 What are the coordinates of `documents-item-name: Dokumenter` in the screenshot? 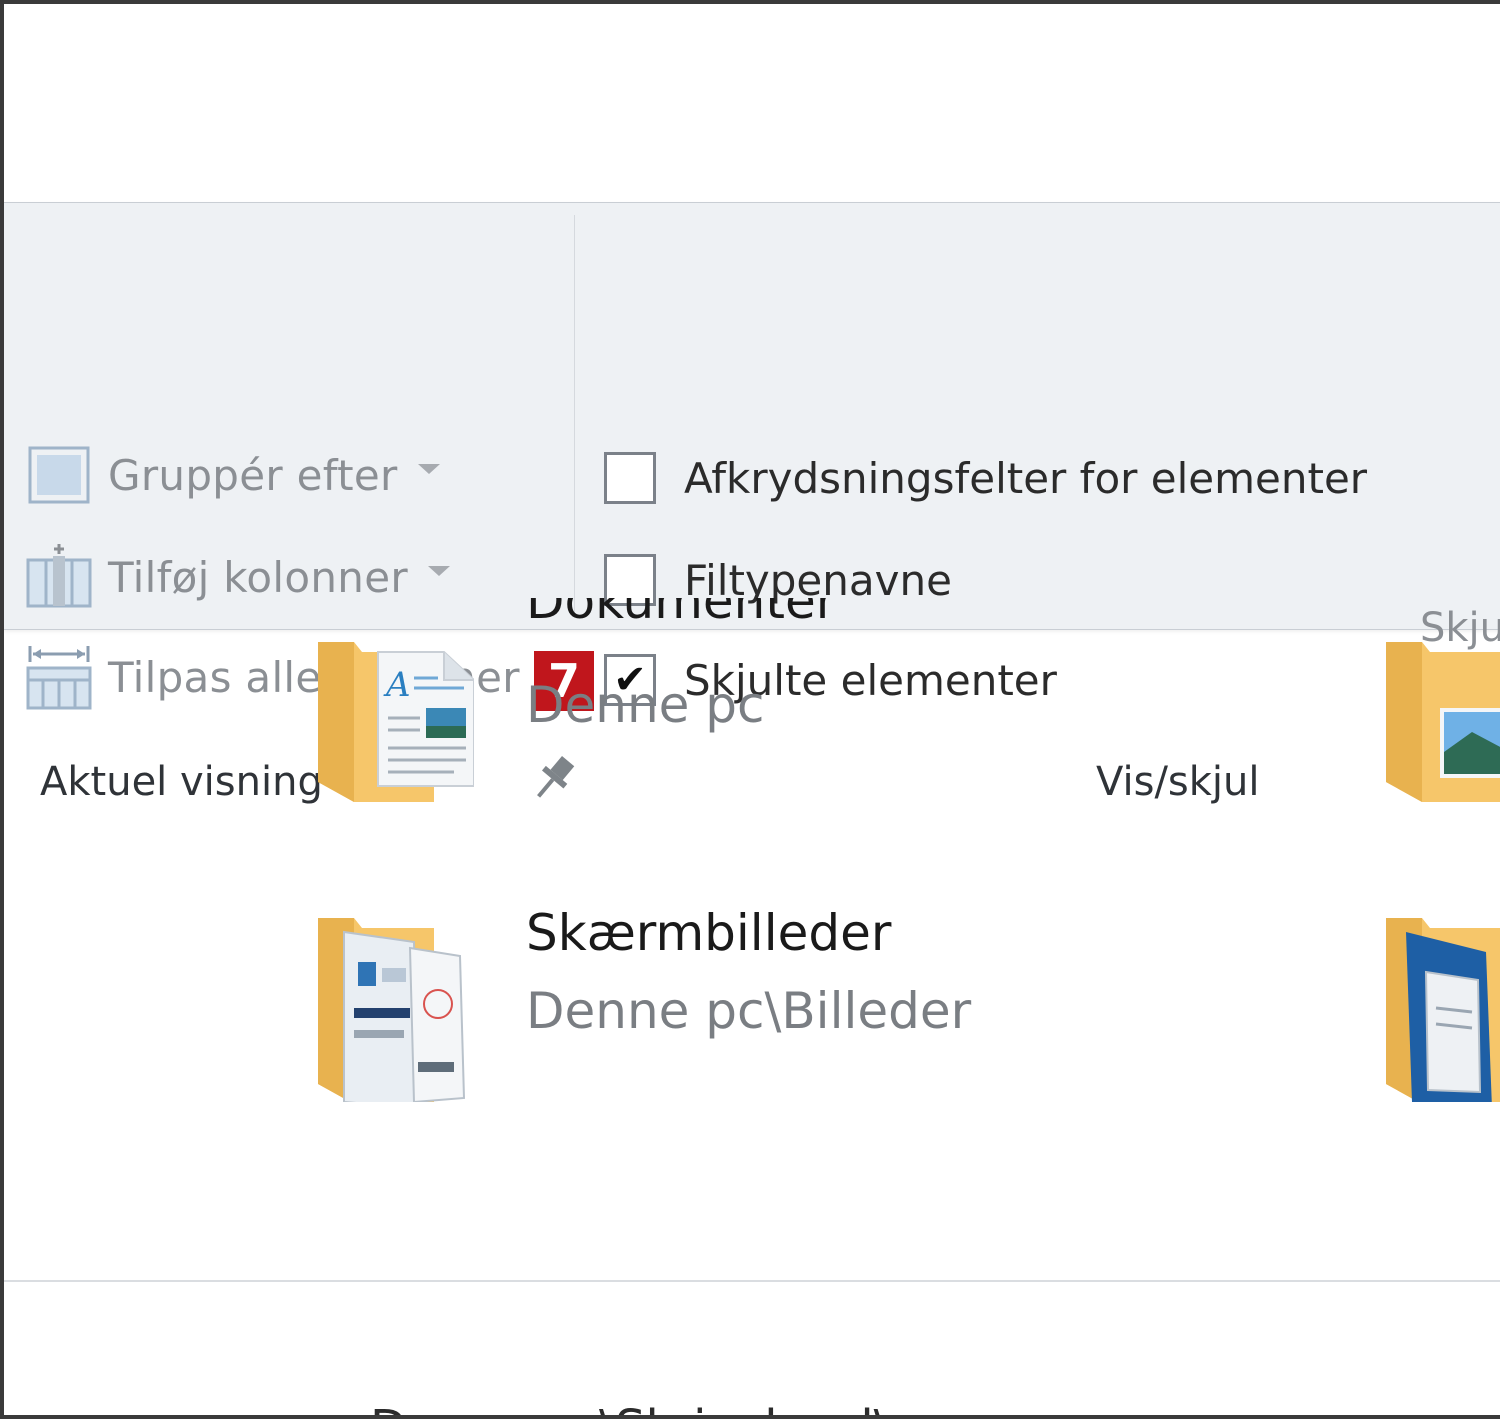 It's located at (681, 623).